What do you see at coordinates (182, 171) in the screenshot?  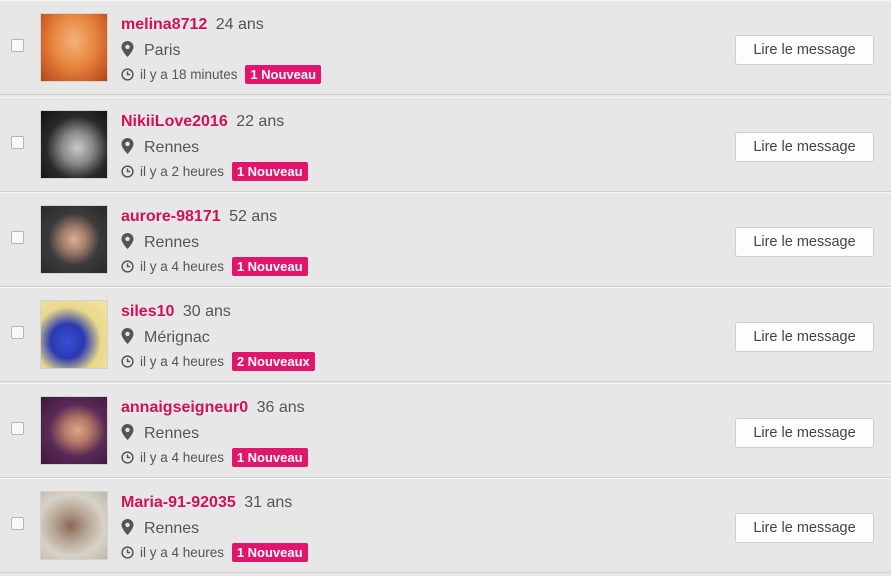 I see `time-text: il y a 2 heures` at bounding box center [182, 171].